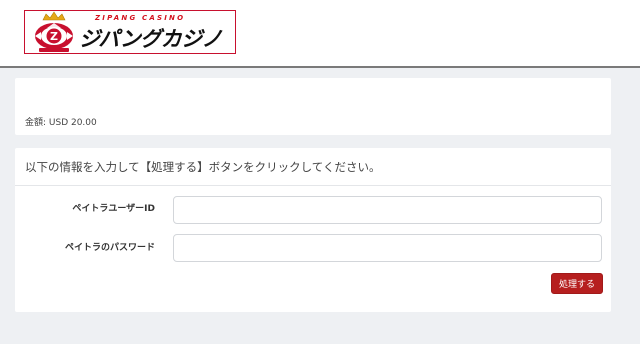  Describe the element at coordinates (150, 39) in the screenshot. I see `logo-title: ジパングカジノ` at that location.